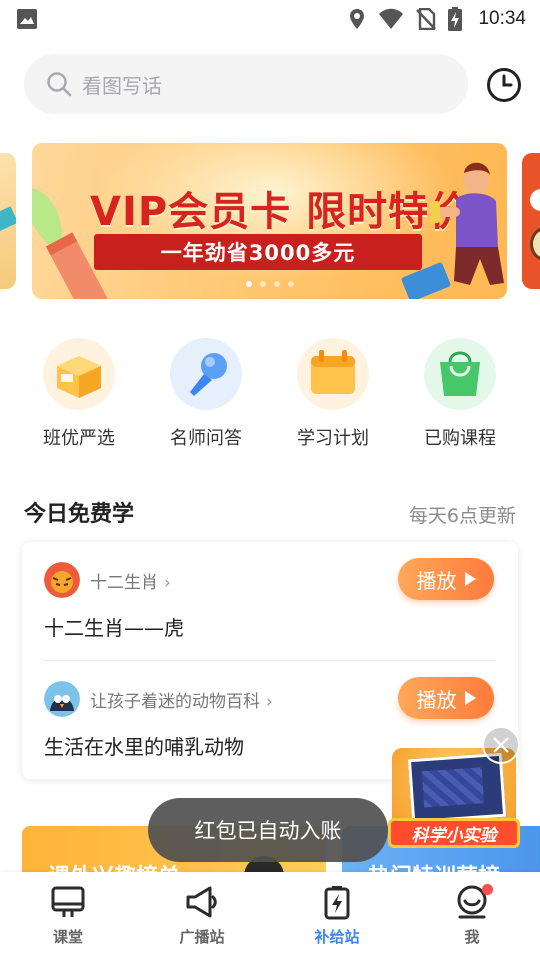  Describe the element at coordinates (357, 19) in the screenshot. I see `location-icon` at that location.